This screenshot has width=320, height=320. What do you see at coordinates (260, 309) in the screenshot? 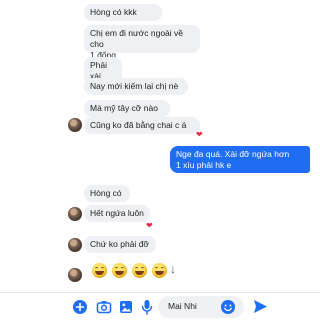
I see `send-icon` at bounding box center [260, 309].